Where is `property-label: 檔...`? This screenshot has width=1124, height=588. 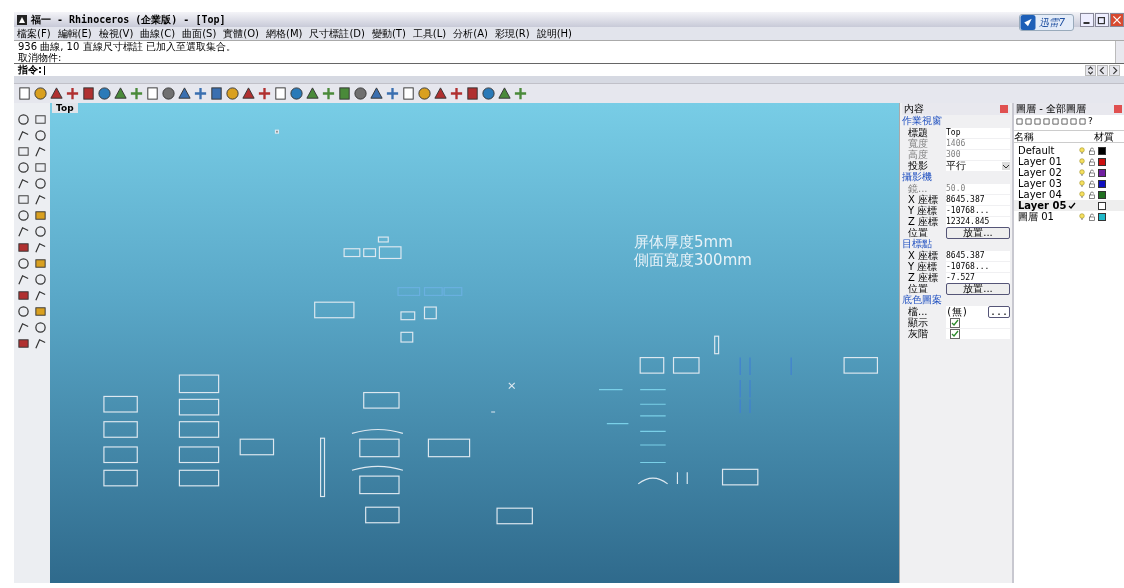 property-label: 檔... is located at coordinates (918, 311).